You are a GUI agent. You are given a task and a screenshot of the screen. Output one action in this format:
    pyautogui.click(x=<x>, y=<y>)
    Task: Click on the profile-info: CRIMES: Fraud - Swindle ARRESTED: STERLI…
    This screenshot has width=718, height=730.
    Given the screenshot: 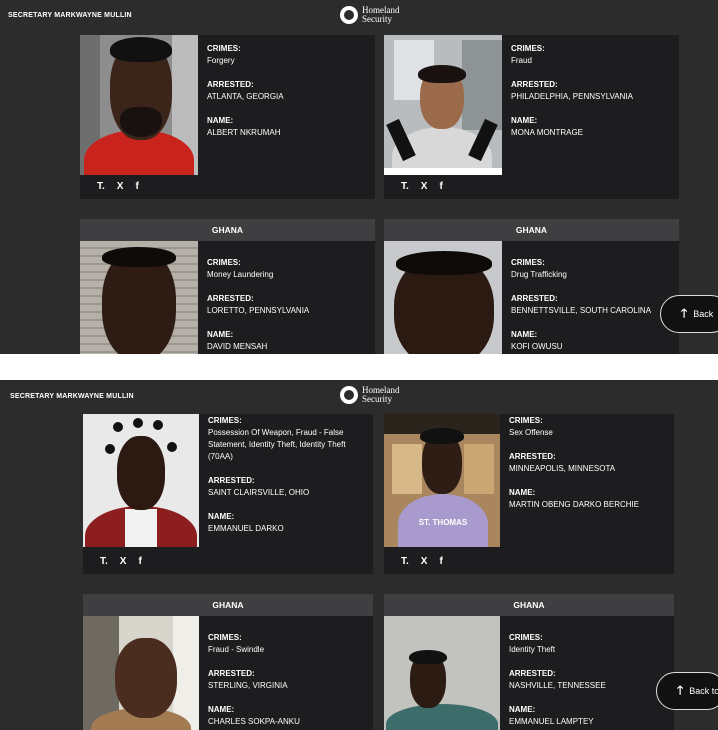 What is the action you would take?
    pyautogui.click(x=287, y=680)
    